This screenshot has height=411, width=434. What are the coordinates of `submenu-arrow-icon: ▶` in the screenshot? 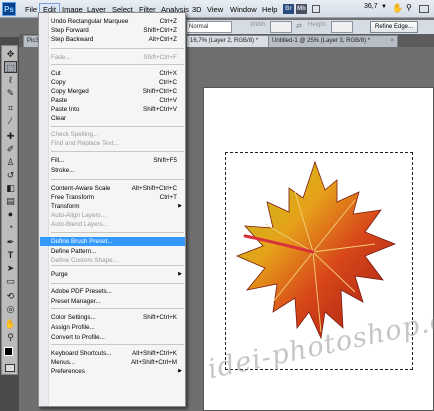 It's located at (180, 371).